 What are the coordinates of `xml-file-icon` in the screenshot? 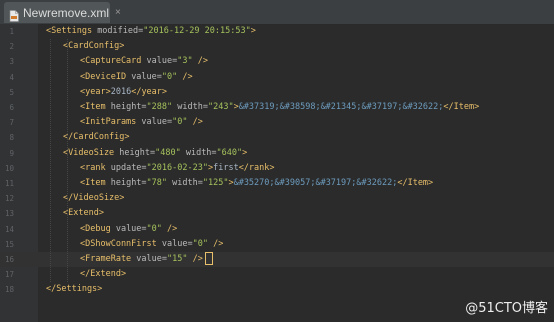 It's located at (14, 14).